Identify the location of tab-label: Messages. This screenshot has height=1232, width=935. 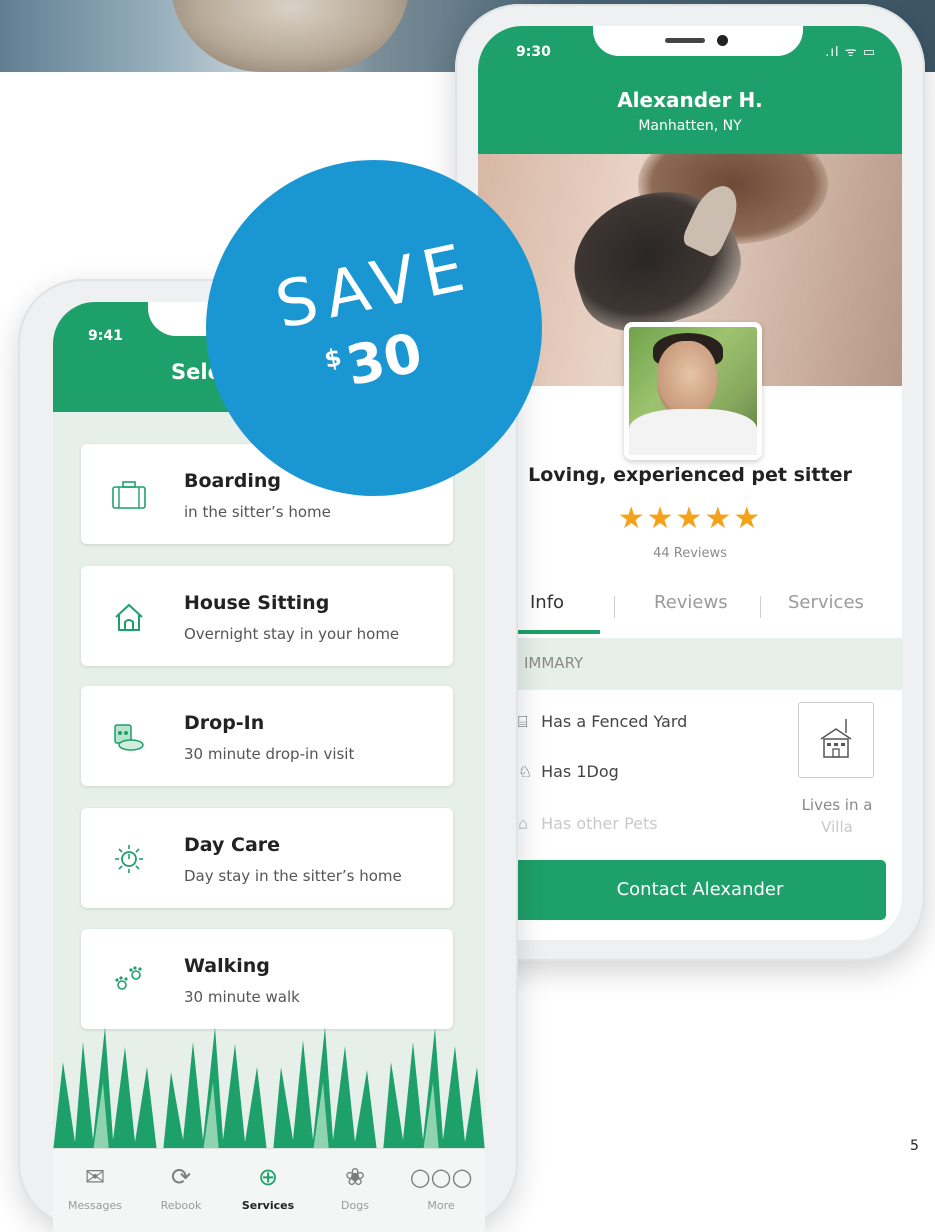
(95, 1205).